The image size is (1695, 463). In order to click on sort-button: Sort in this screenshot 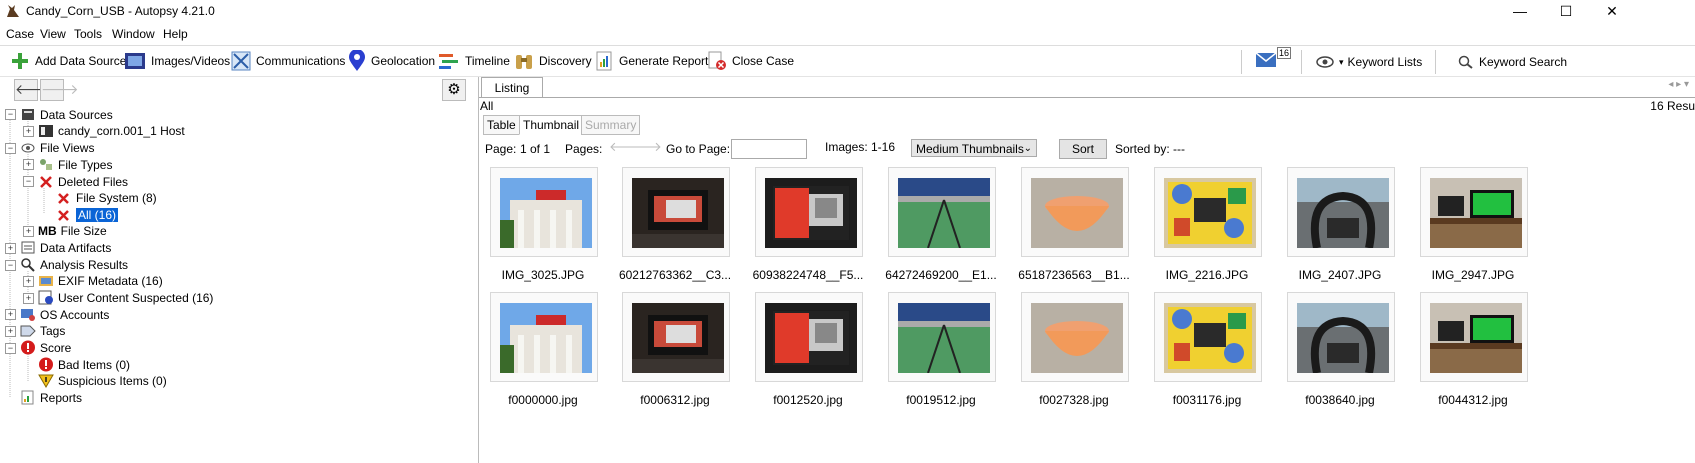, I will do `click(1083, 149)`.